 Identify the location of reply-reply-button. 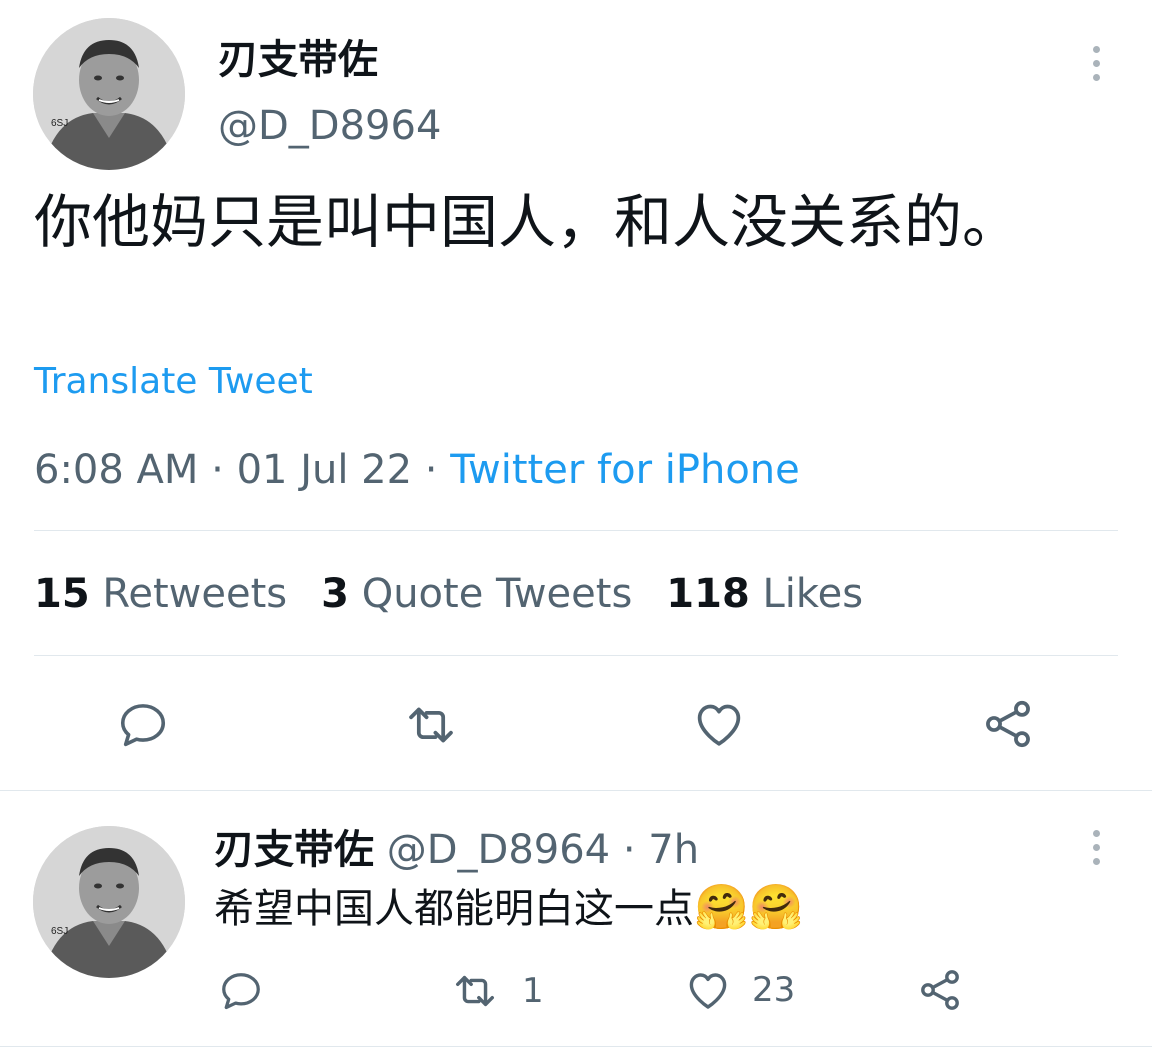
(251, 991).